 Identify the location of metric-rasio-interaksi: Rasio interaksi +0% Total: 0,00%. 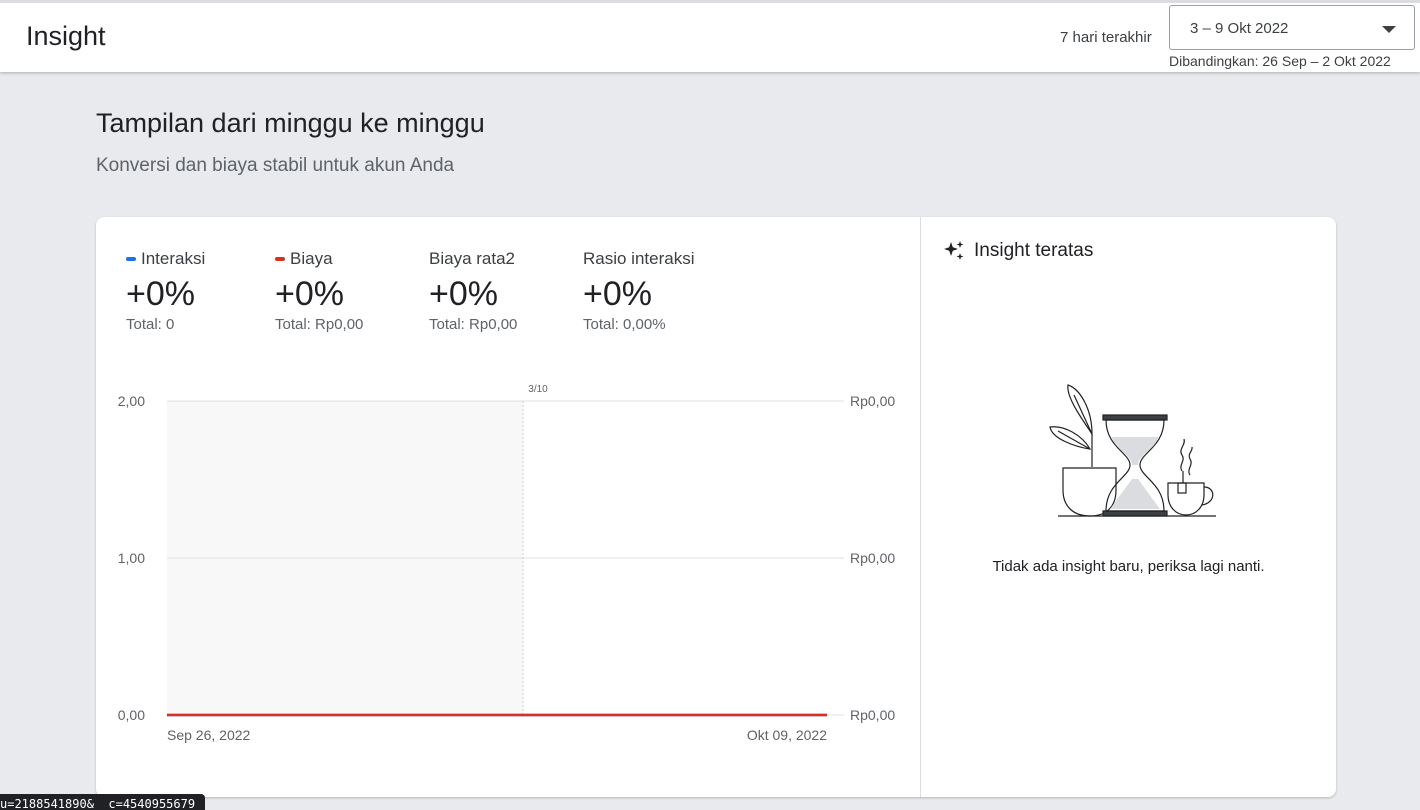
(639, 290).